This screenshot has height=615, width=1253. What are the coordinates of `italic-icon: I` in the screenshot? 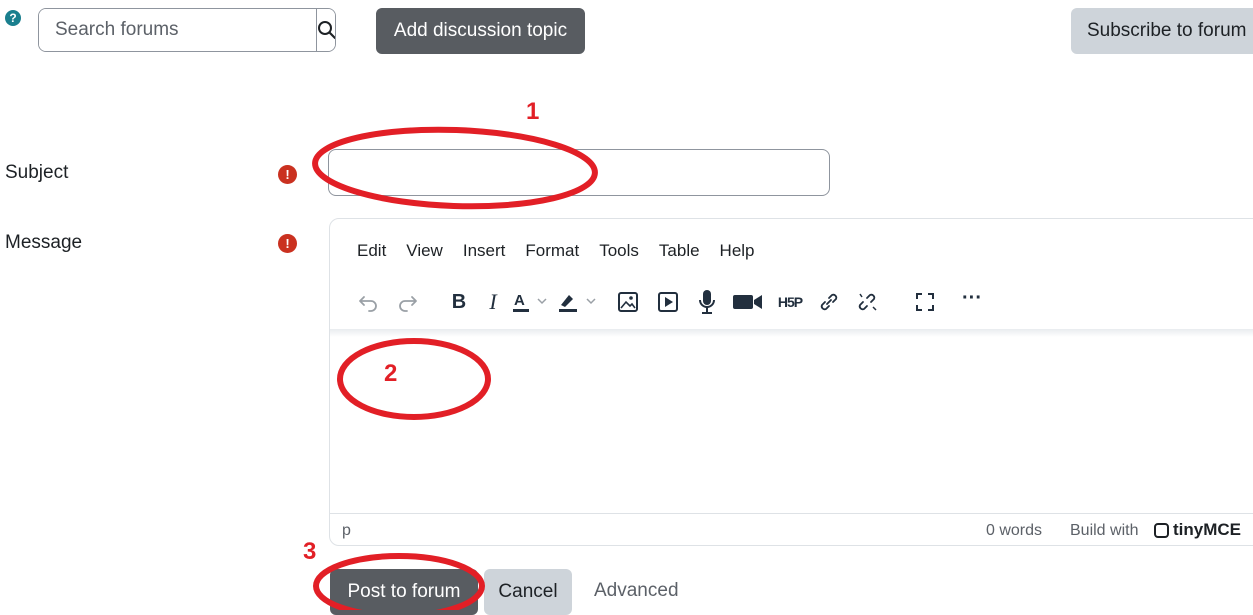 It's located at (493, 302).